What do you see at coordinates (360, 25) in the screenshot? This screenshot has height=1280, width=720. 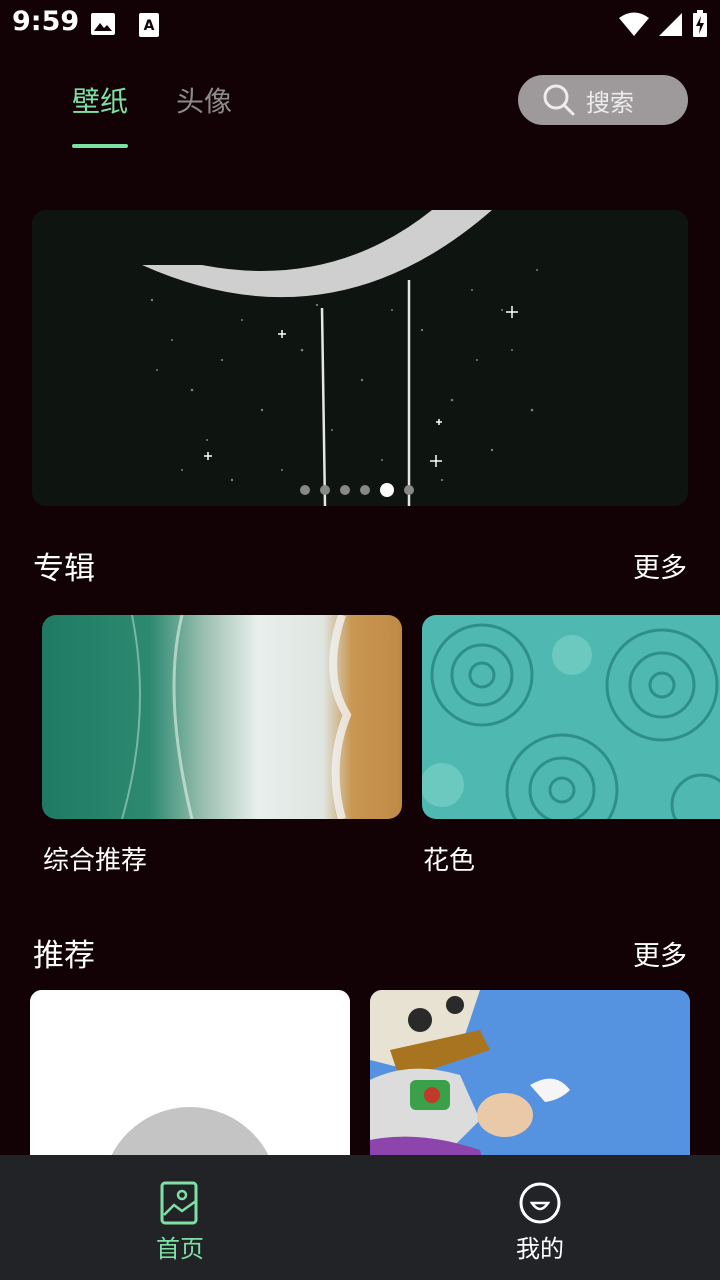 I see `status-bar: 9:59 A` at bounding box center [360, 25].